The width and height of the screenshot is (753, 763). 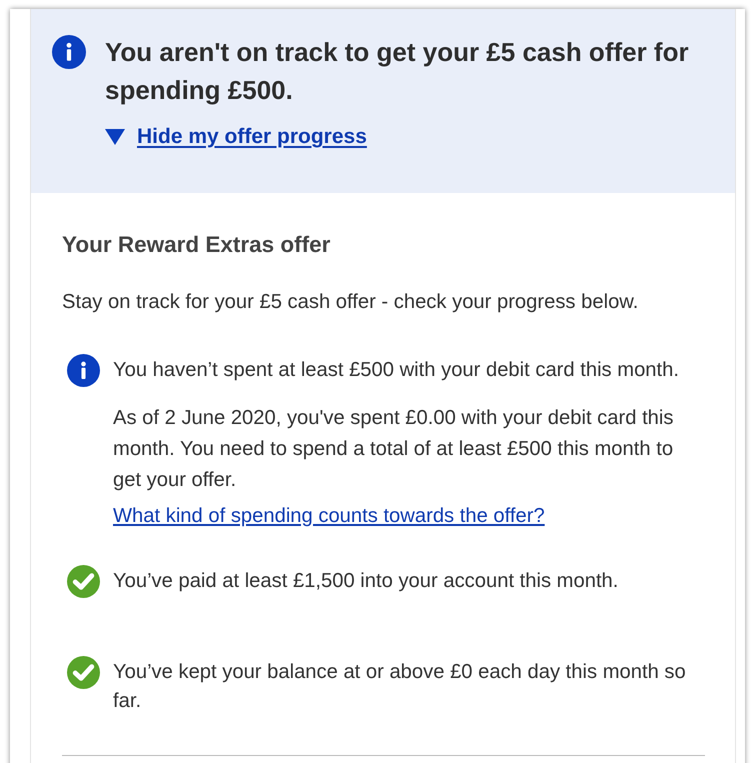 What do you see at coordinates (400, 687) in the screenshot?
I see `condition-text: You’ve kept your balance at or above £0 each day this month so far.` at bounding box center [400, 687].